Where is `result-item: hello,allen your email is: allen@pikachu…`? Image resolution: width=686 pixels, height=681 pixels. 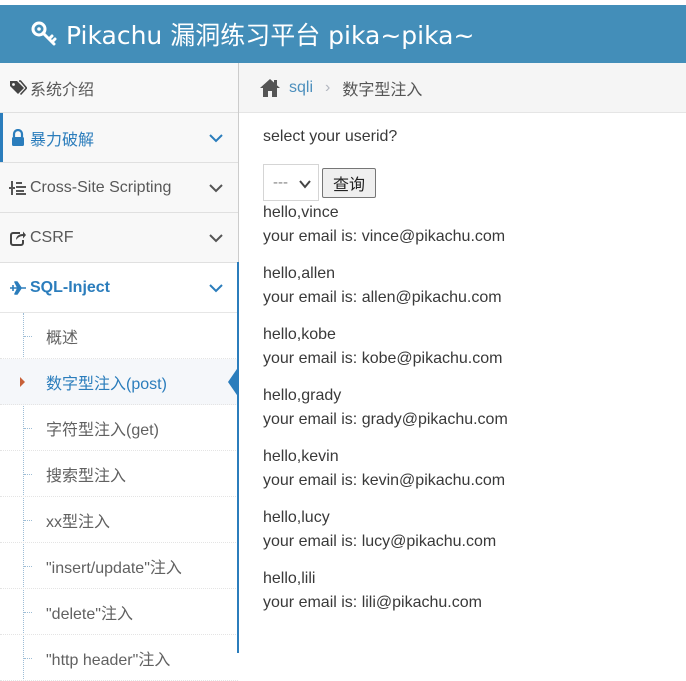 result-item: hello,allen your email is: allen@pikachu… is located at coordinates (473, 292).